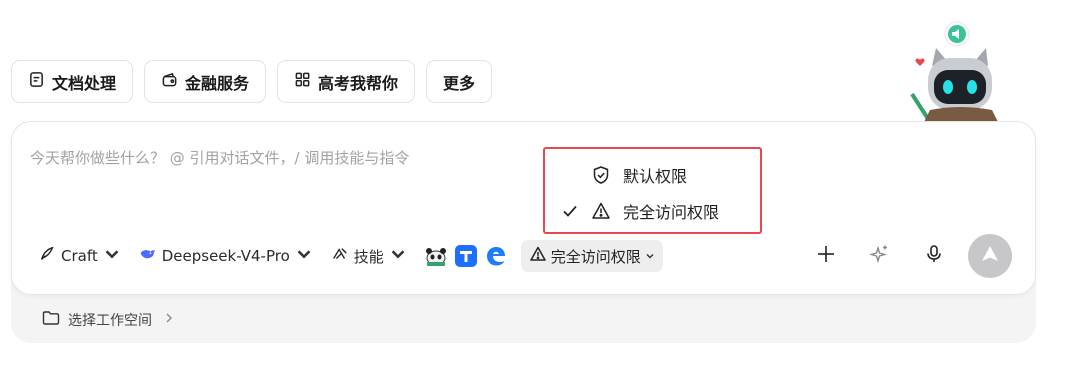  I want to click on edge-style-app-icon, so click(495, 256).